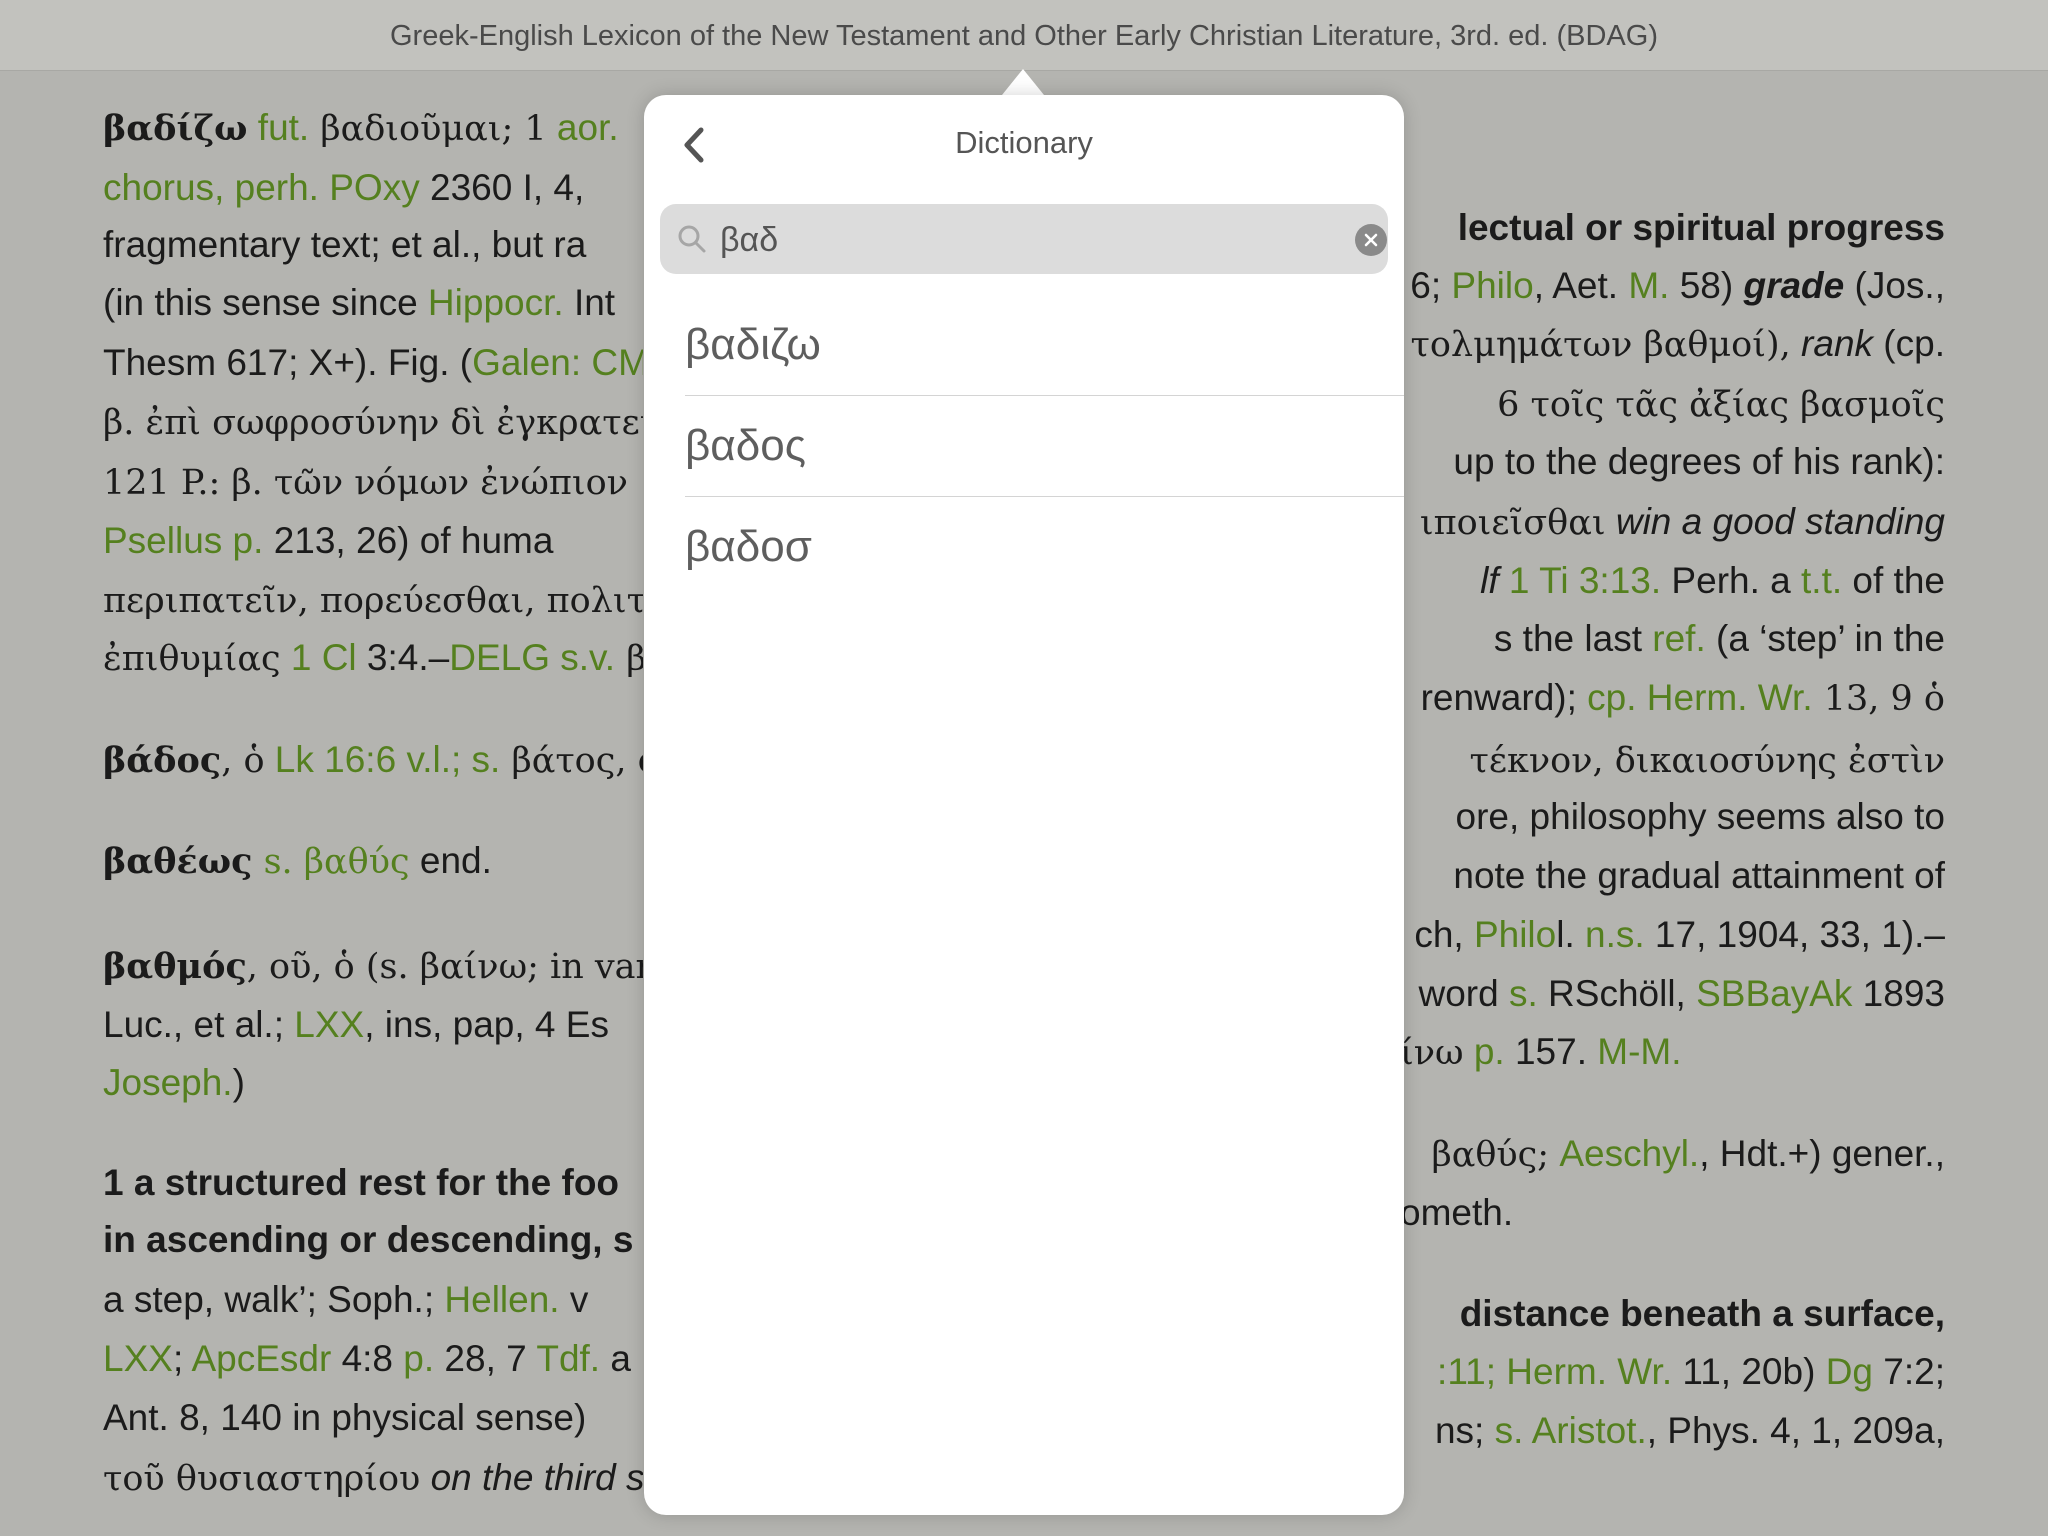  I want to click on cross-reference-link: s. βαθύς, so click(331, 862).